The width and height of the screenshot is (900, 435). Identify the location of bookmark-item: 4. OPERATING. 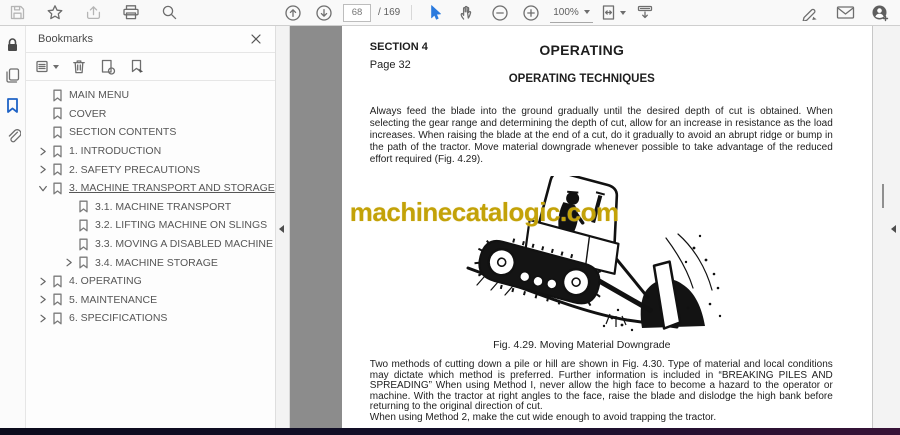
(150, 281).